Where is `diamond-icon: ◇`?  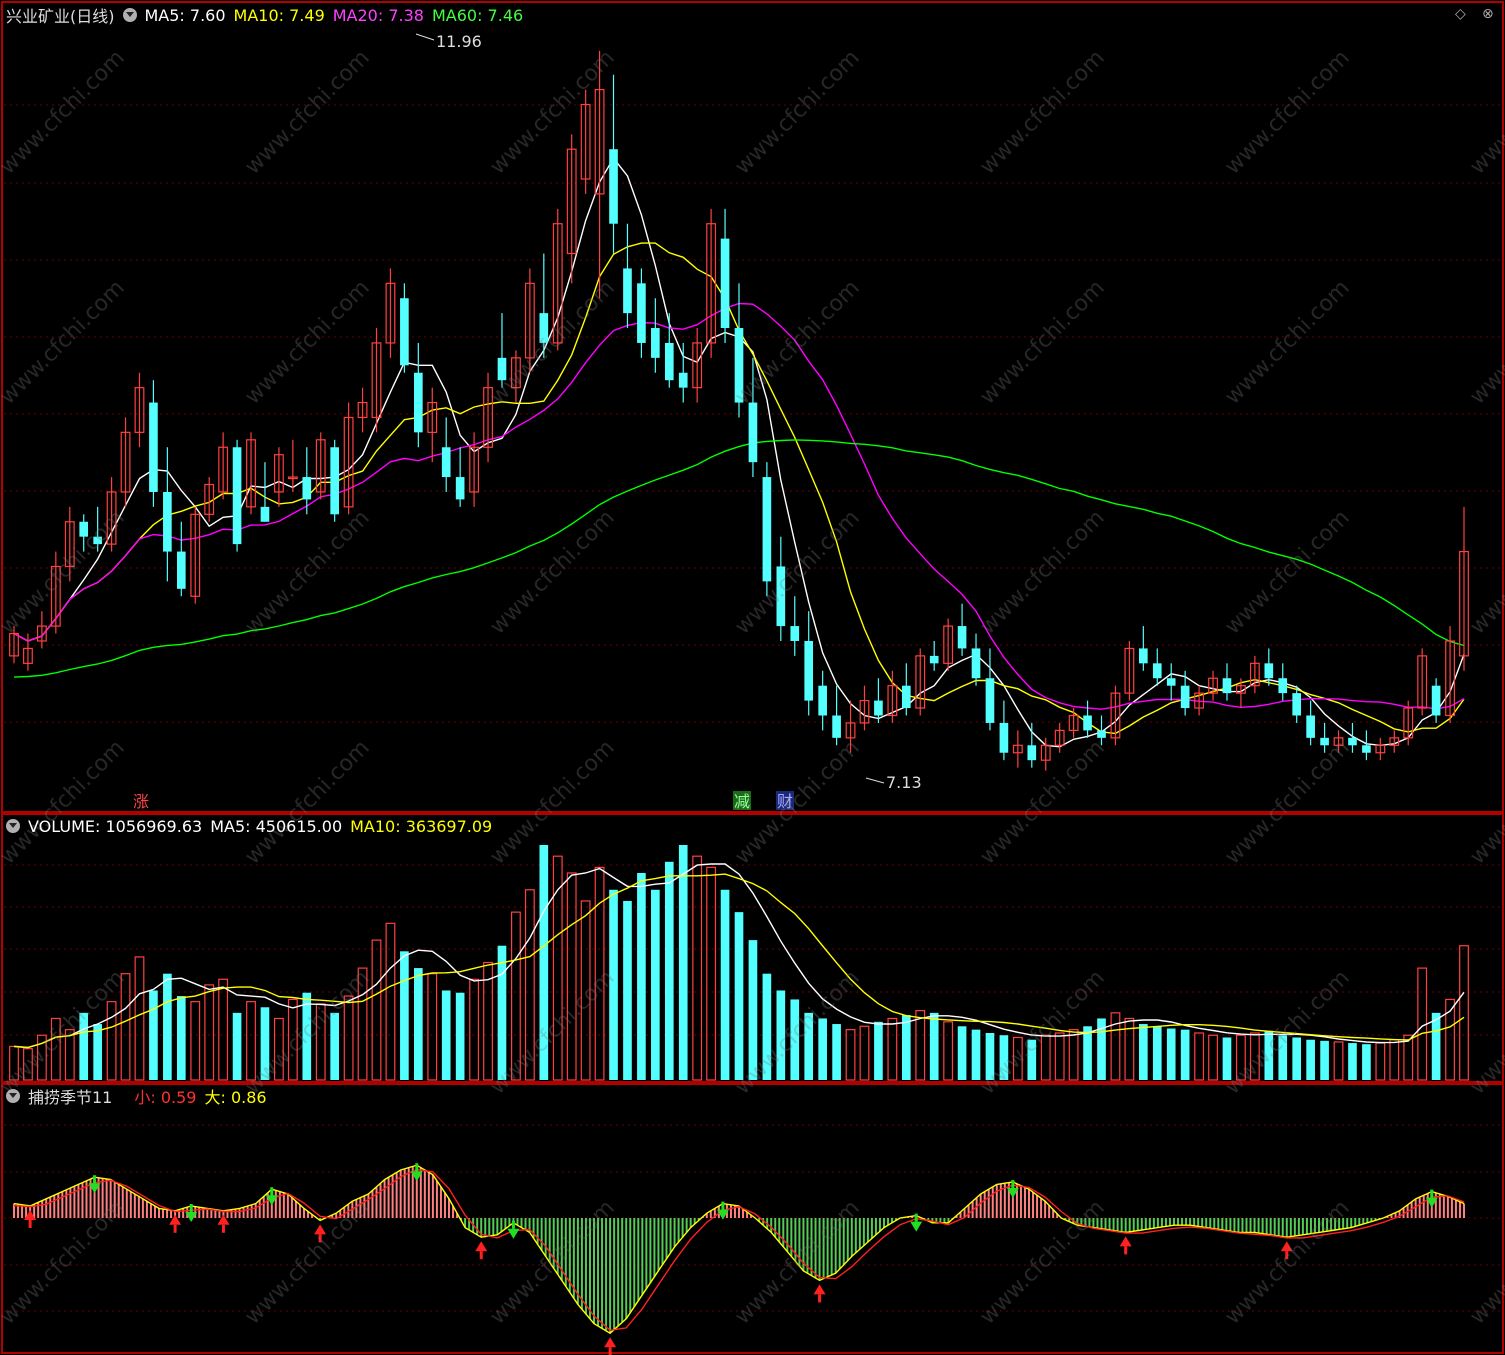 diamond-icon: ◇ is located at coordinates (1460, 14).